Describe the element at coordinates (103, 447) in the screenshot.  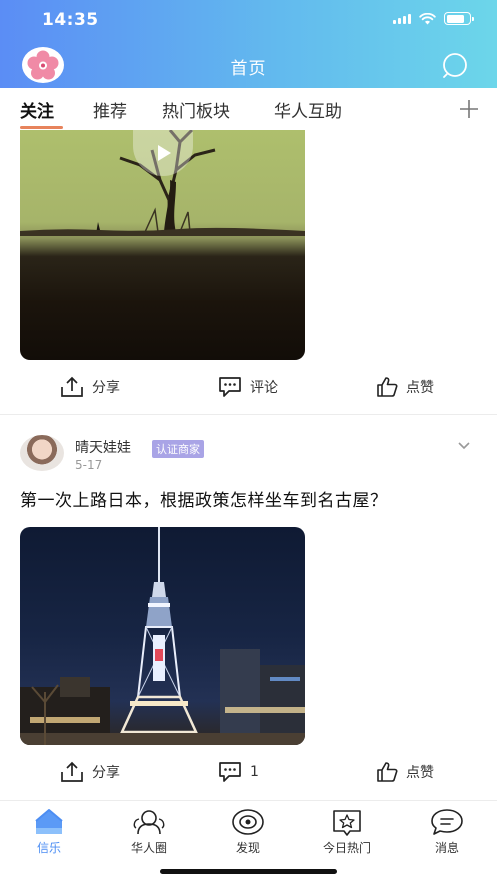
I see `author-name: 晴天娃娃` at that location.